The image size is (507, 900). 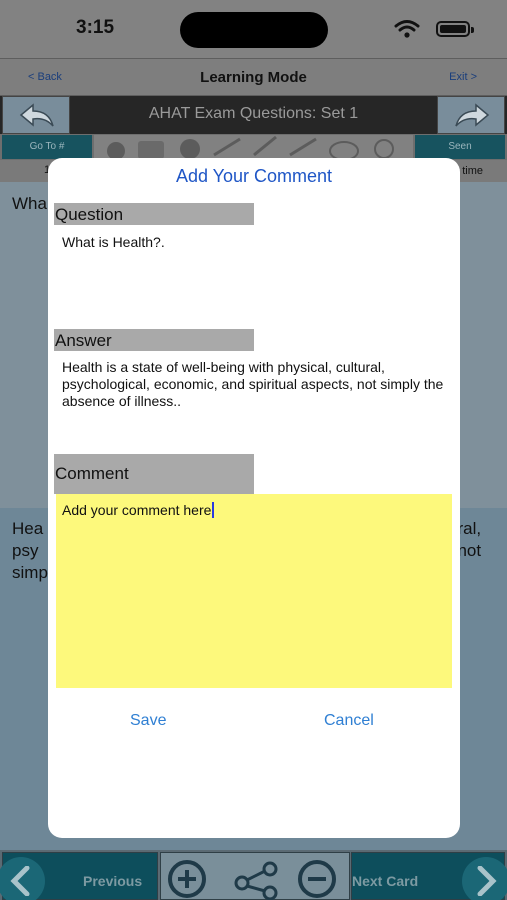 What do you see at coordinates (154, 214) in the screenshot?
I see `question-section-label: Question` at bounding box center [154, 214].